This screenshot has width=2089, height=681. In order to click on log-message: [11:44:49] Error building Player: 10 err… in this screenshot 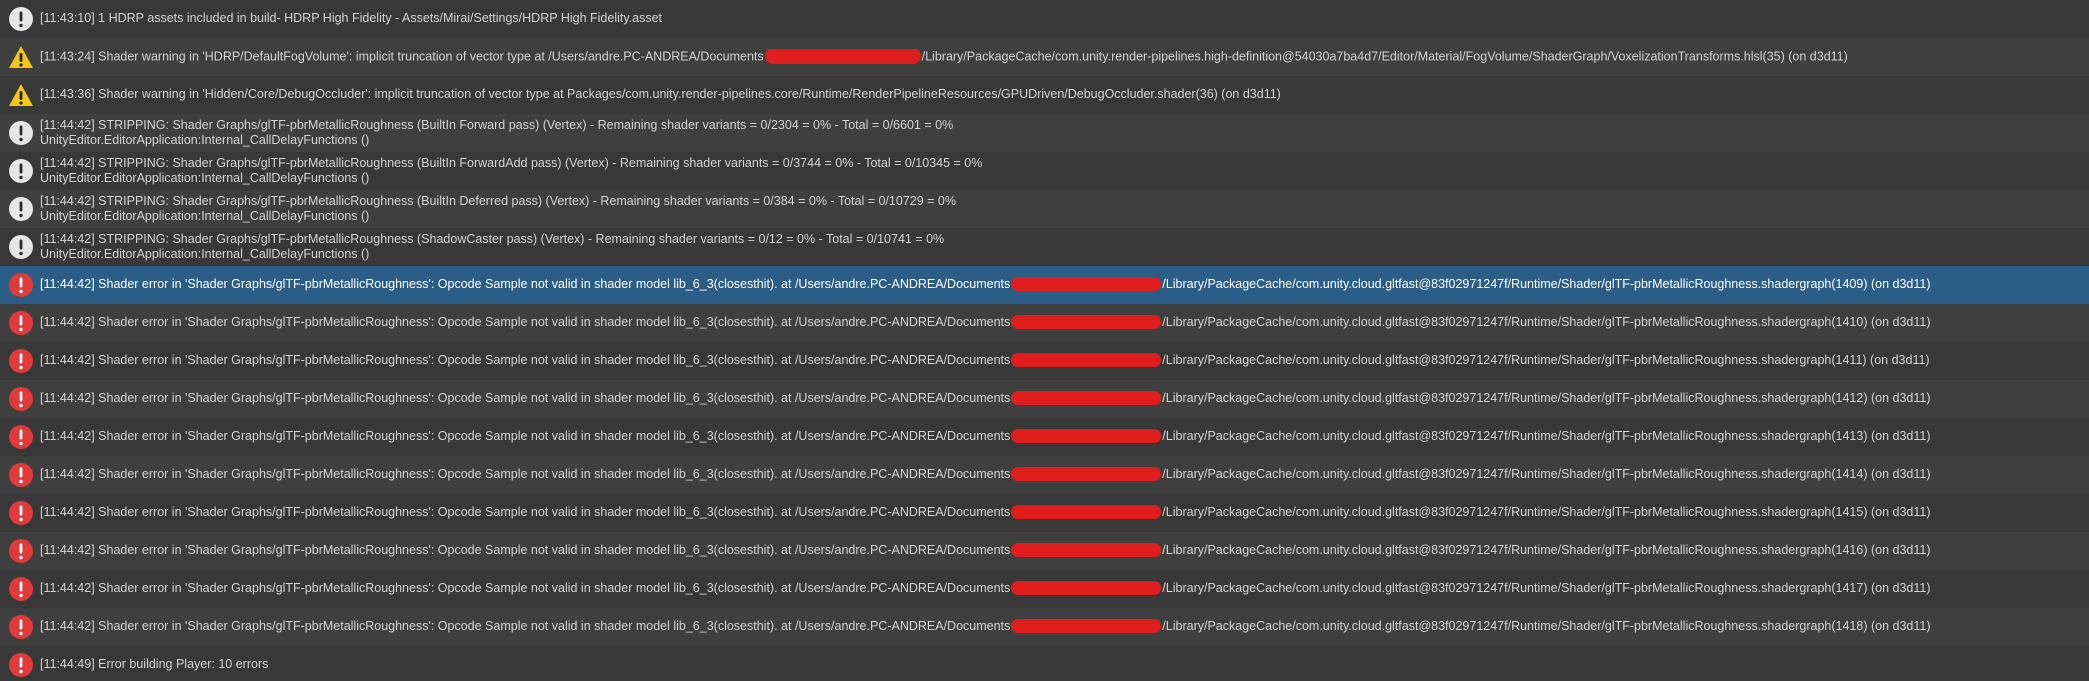, I will do `click(1059, 664)`.